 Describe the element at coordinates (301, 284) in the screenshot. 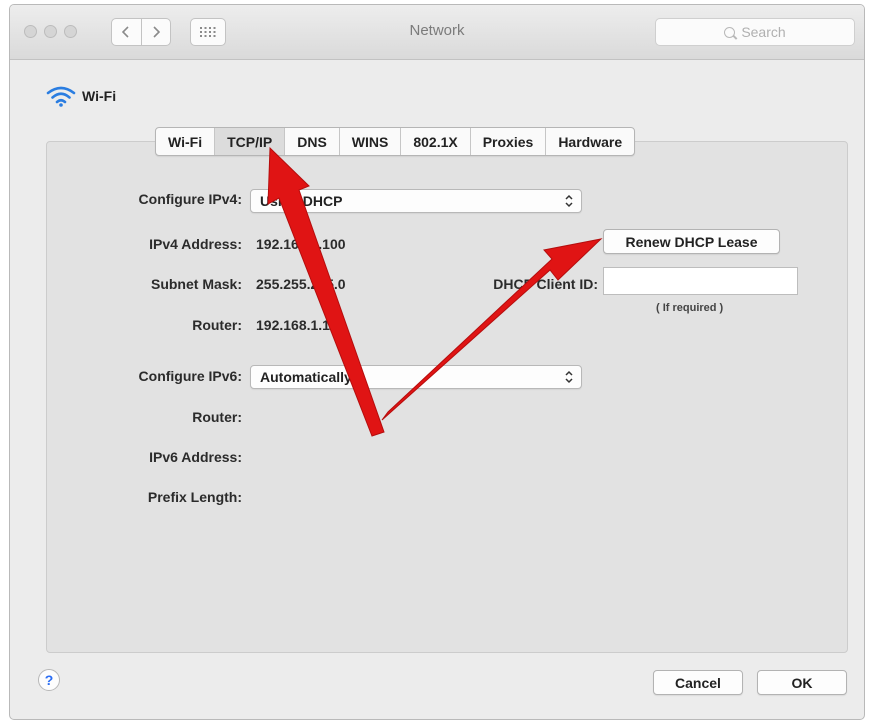

I see `subnet-mask-value: 255.255.255.0` at that location.